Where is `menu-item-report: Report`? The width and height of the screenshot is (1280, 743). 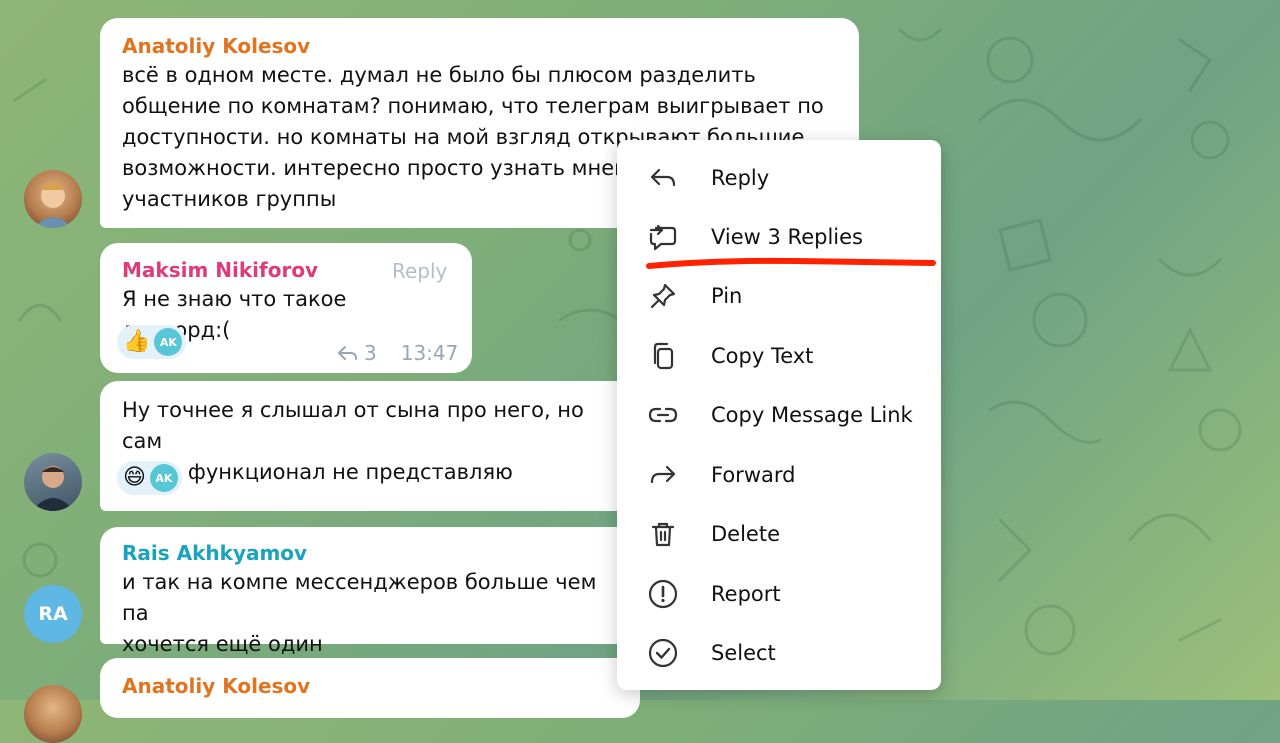 menu-item-report: Report is located at coordinates (779, 594).